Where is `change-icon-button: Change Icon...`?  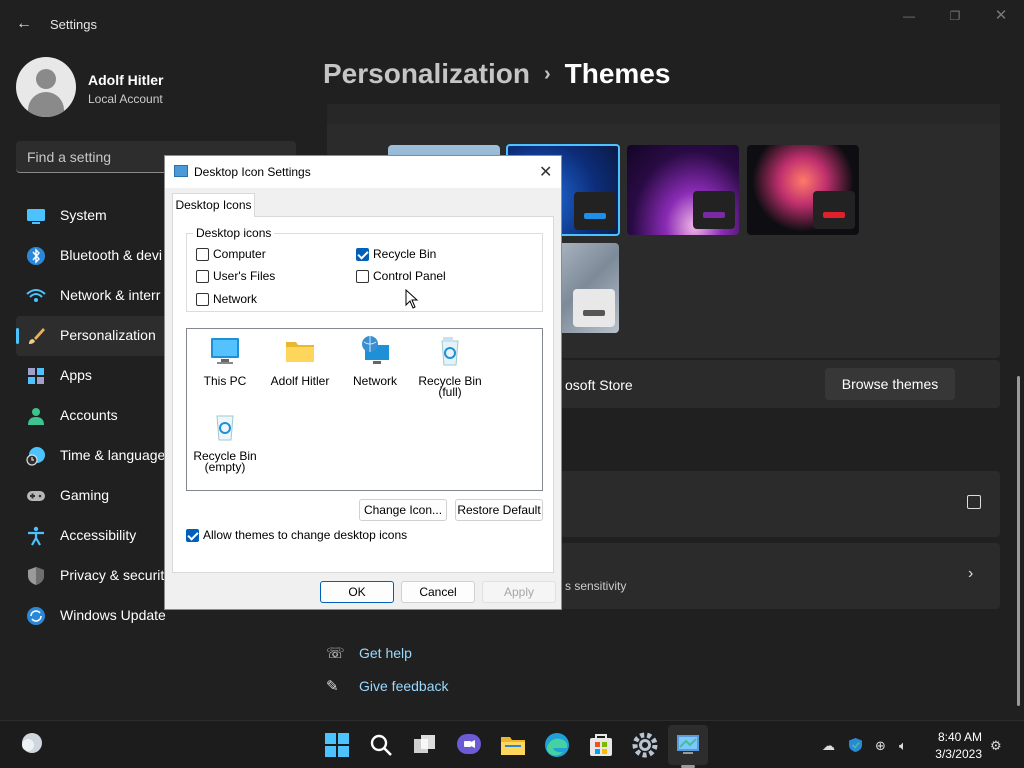 change-icon-button: Change Icon... is located at coordinates (403, 510).